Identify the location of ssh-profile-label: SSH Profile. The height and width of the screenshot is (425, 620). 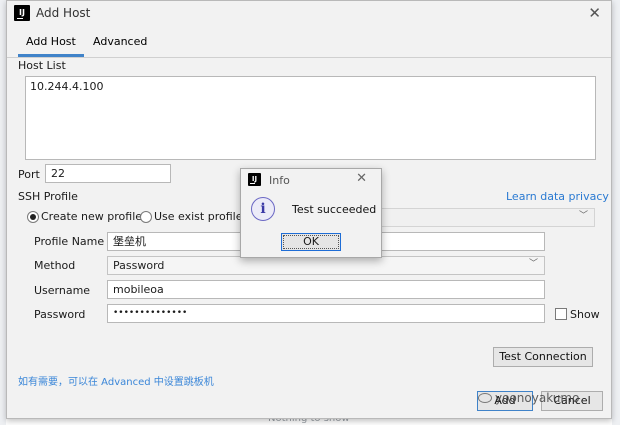
(48, 196).